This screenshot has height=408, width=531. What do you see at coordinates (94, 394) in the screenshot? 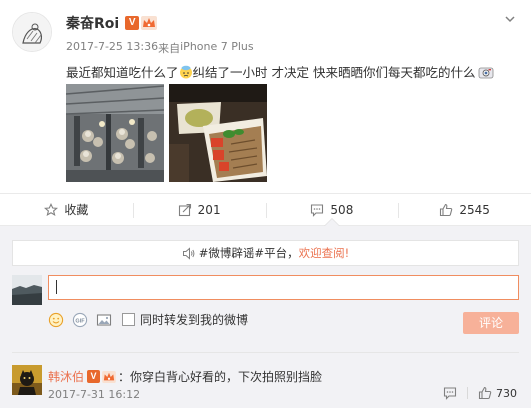
I see `comment-time: 2017-7-31 16:12` at bounding box center [94, 394].